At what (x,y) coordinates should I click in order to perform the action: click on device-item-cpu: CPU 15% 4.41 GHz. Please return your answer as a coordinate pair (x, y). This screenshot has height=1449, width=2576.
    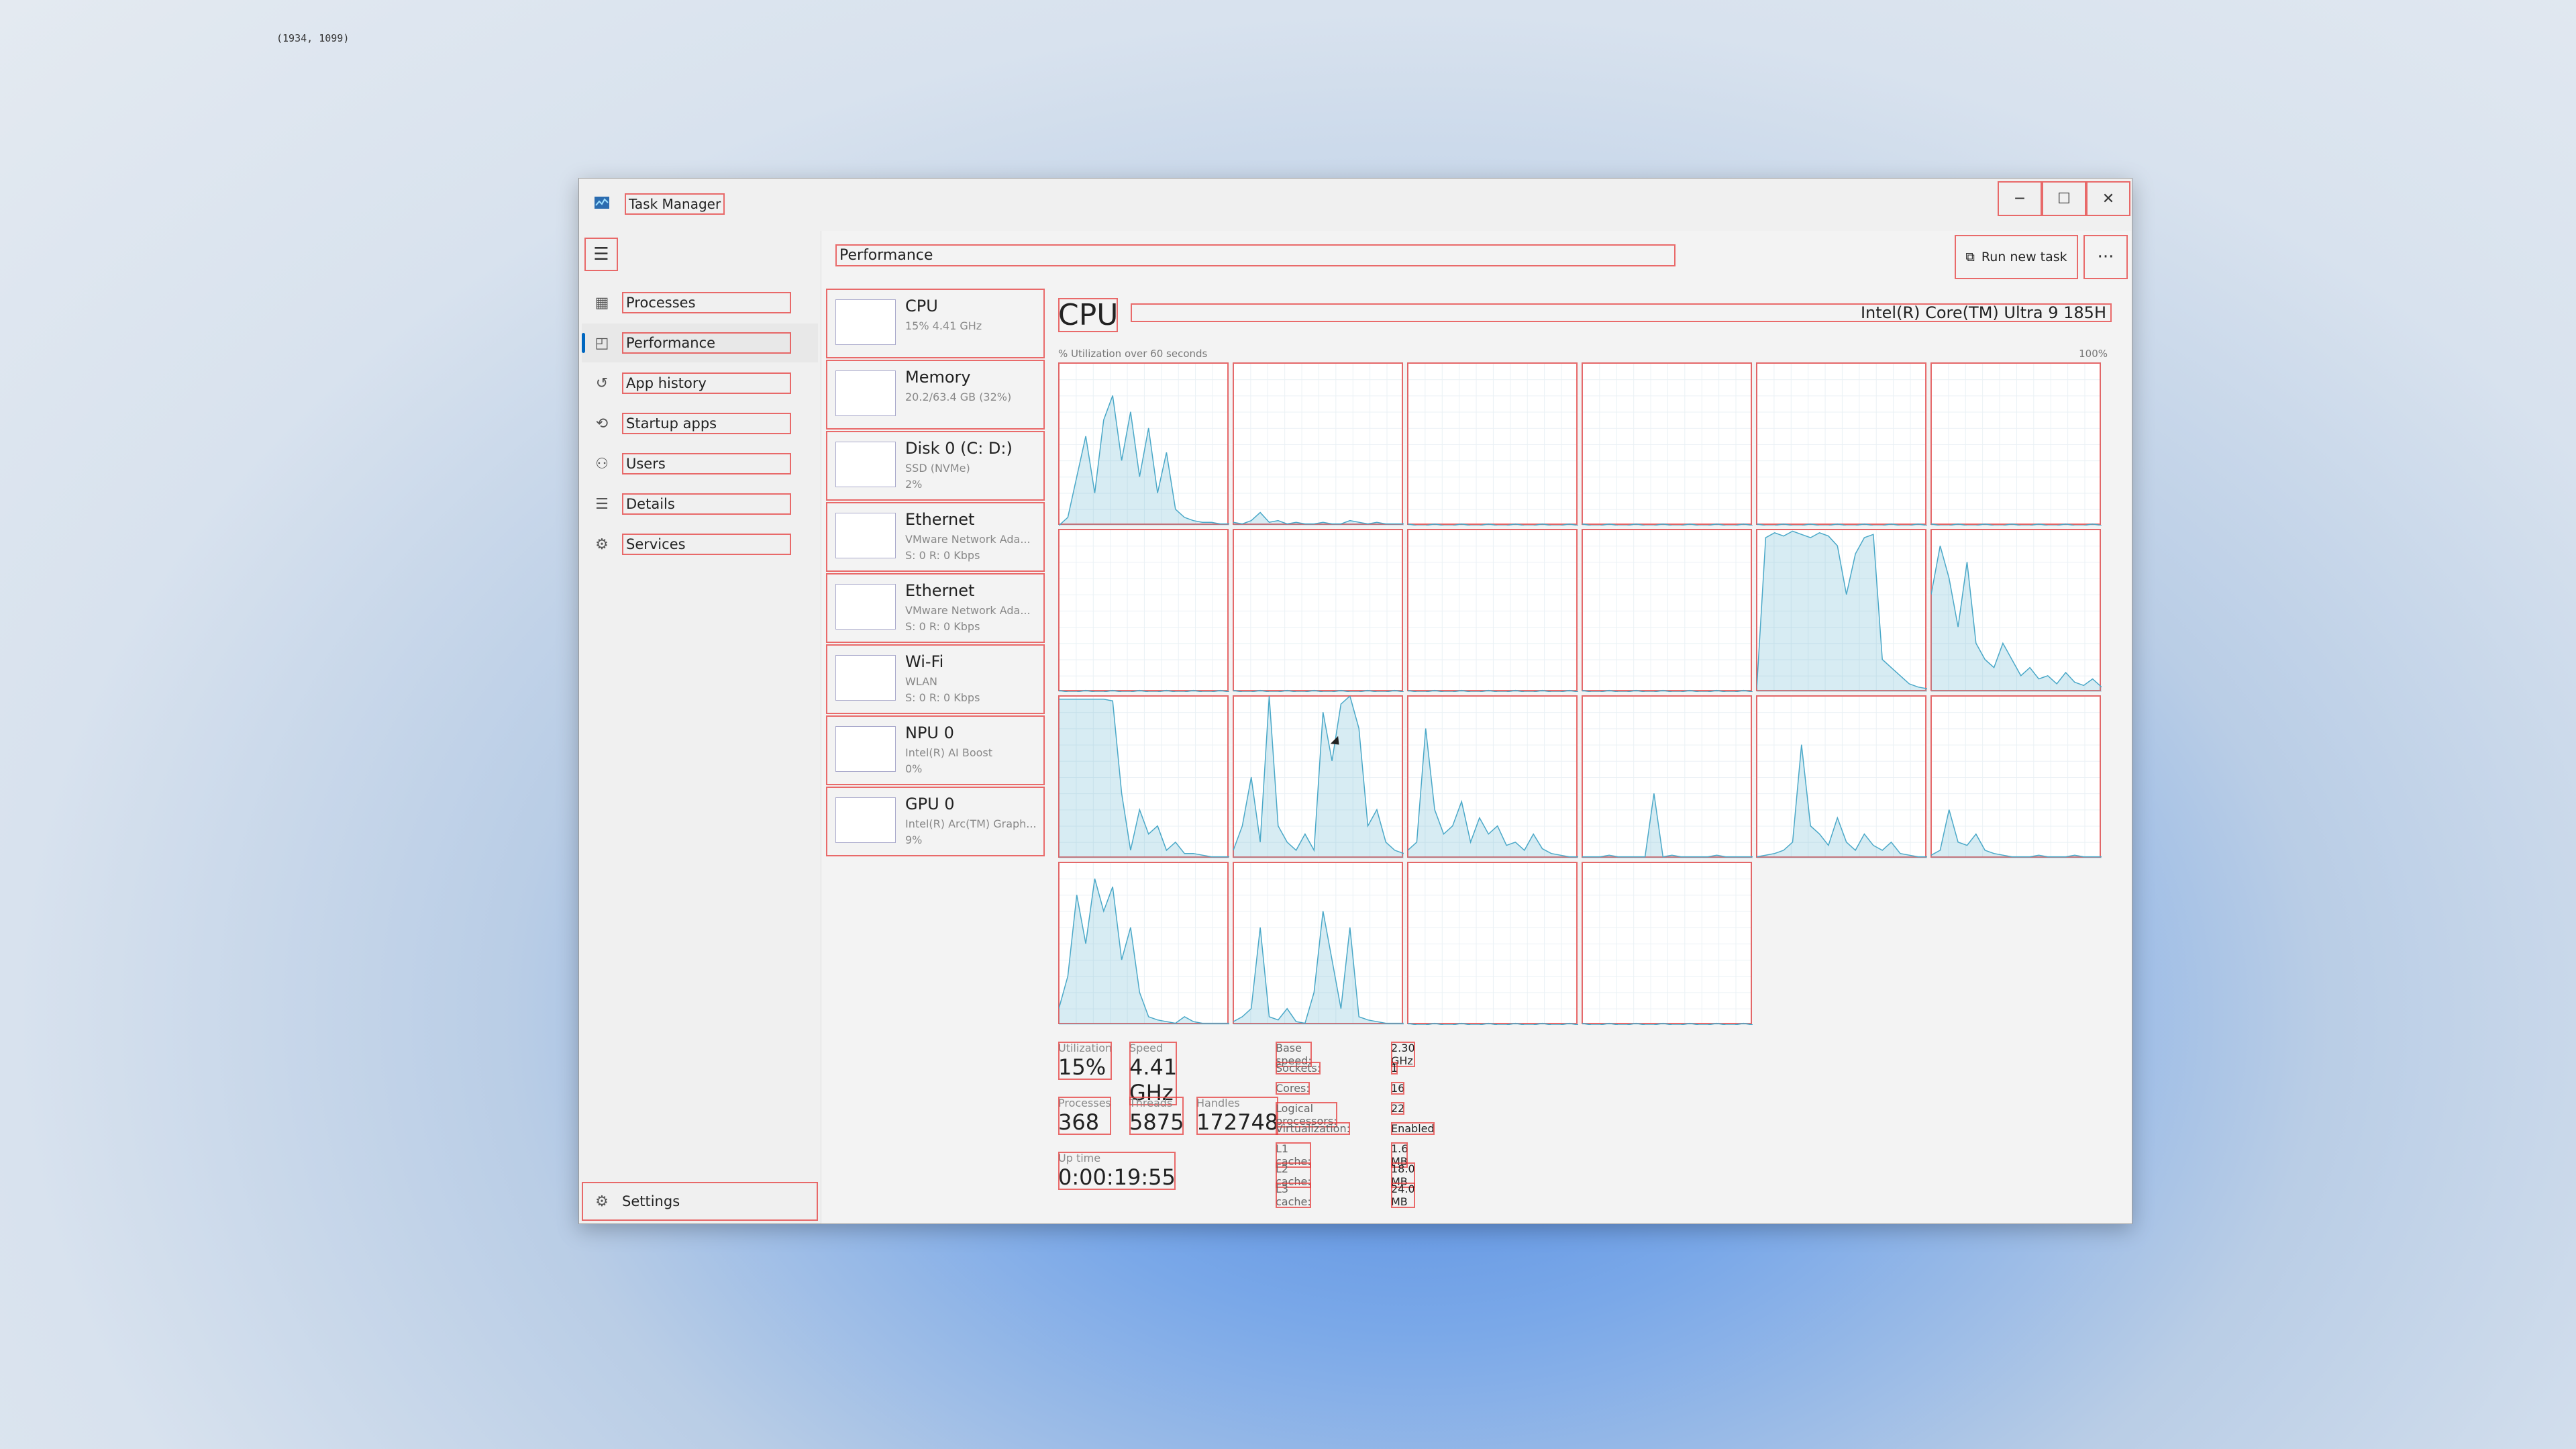
    Looking at the image, I should click on (935, 323).